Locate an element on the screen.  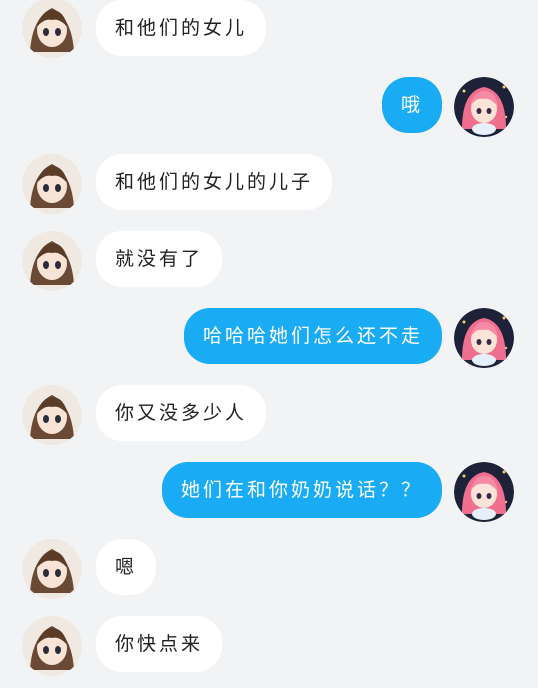
message-bubble-incoming: 你快点来 is located at coordinates (159, 644).